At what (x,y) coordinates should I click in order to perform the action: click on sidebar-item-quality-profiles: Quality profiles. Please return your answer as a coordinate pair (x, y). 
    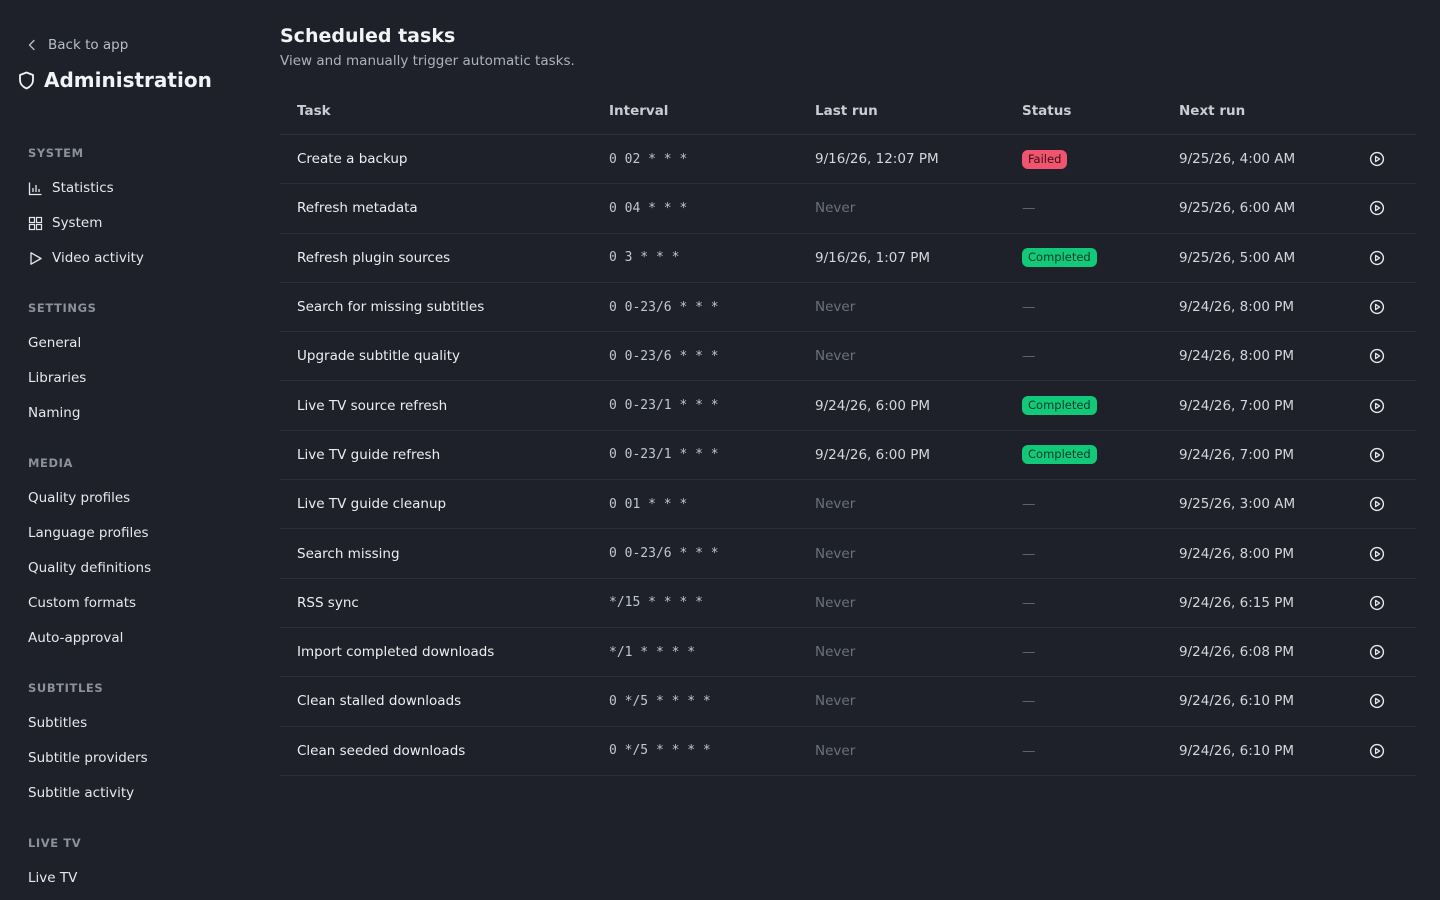
    Looking at the image, I should click on (79, 498).